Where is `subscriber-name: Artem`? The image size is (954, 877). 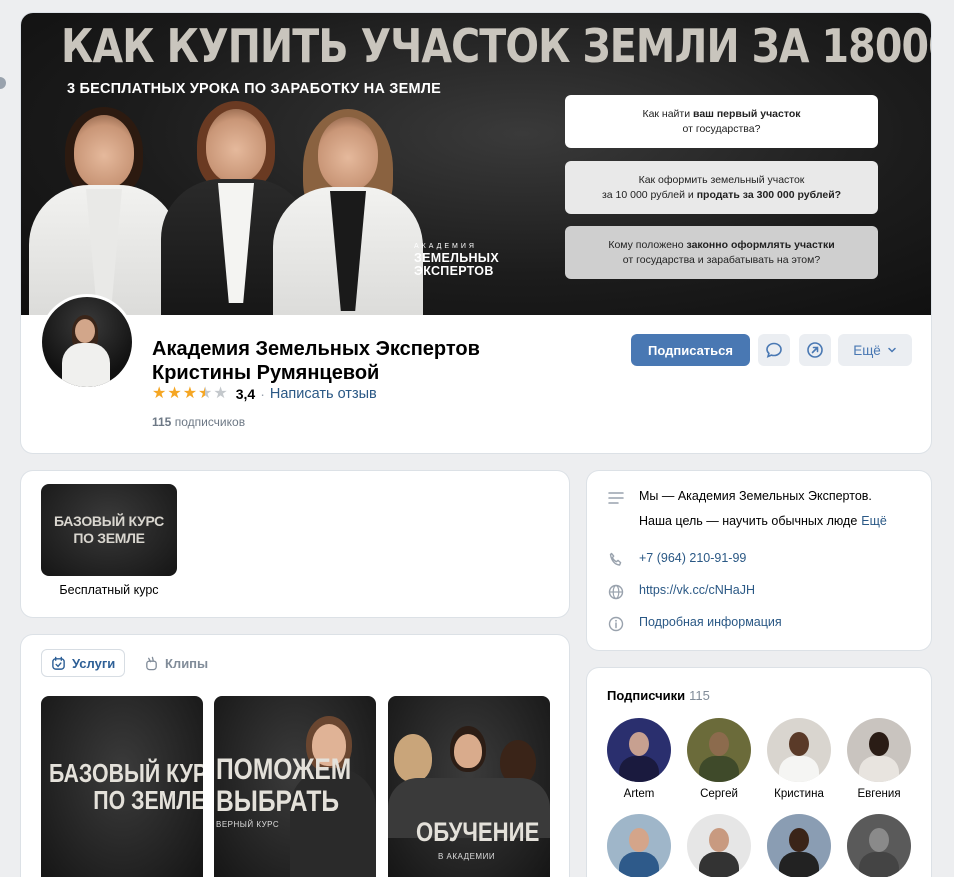 subscriber-name: Artem is located at coordinates (639, 794).